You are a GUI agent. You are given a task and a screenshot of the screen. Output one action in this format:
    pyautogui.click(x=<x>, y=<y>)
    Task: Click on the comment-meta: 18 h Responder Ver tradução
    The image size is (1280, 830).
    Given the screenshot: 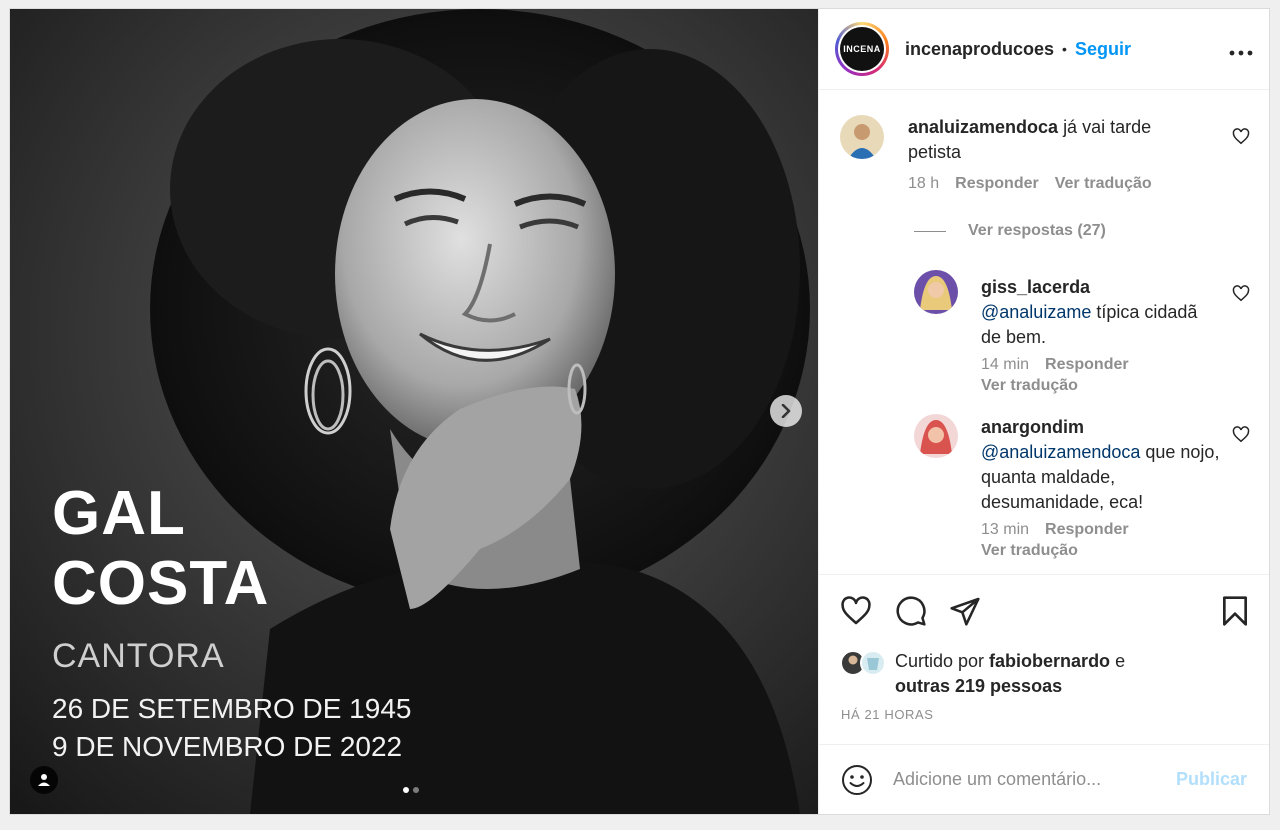 What is the action you would take?
    pyautogui.click(x=1030, y=184)
    